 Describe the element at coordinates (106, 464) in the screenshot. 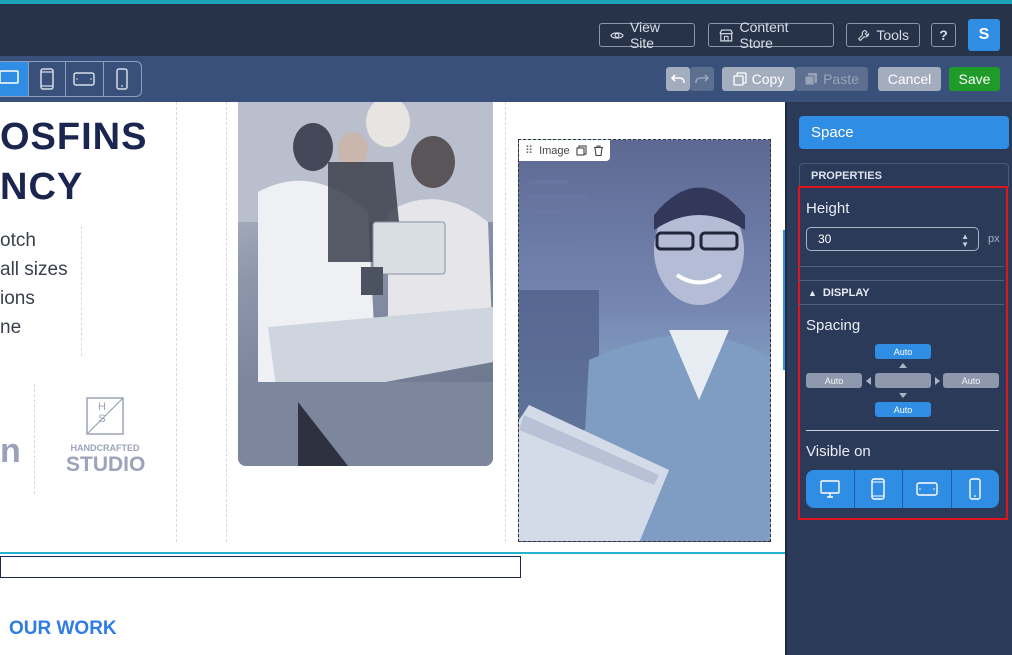

I see `logo-big-text: STUDIO` at that location.